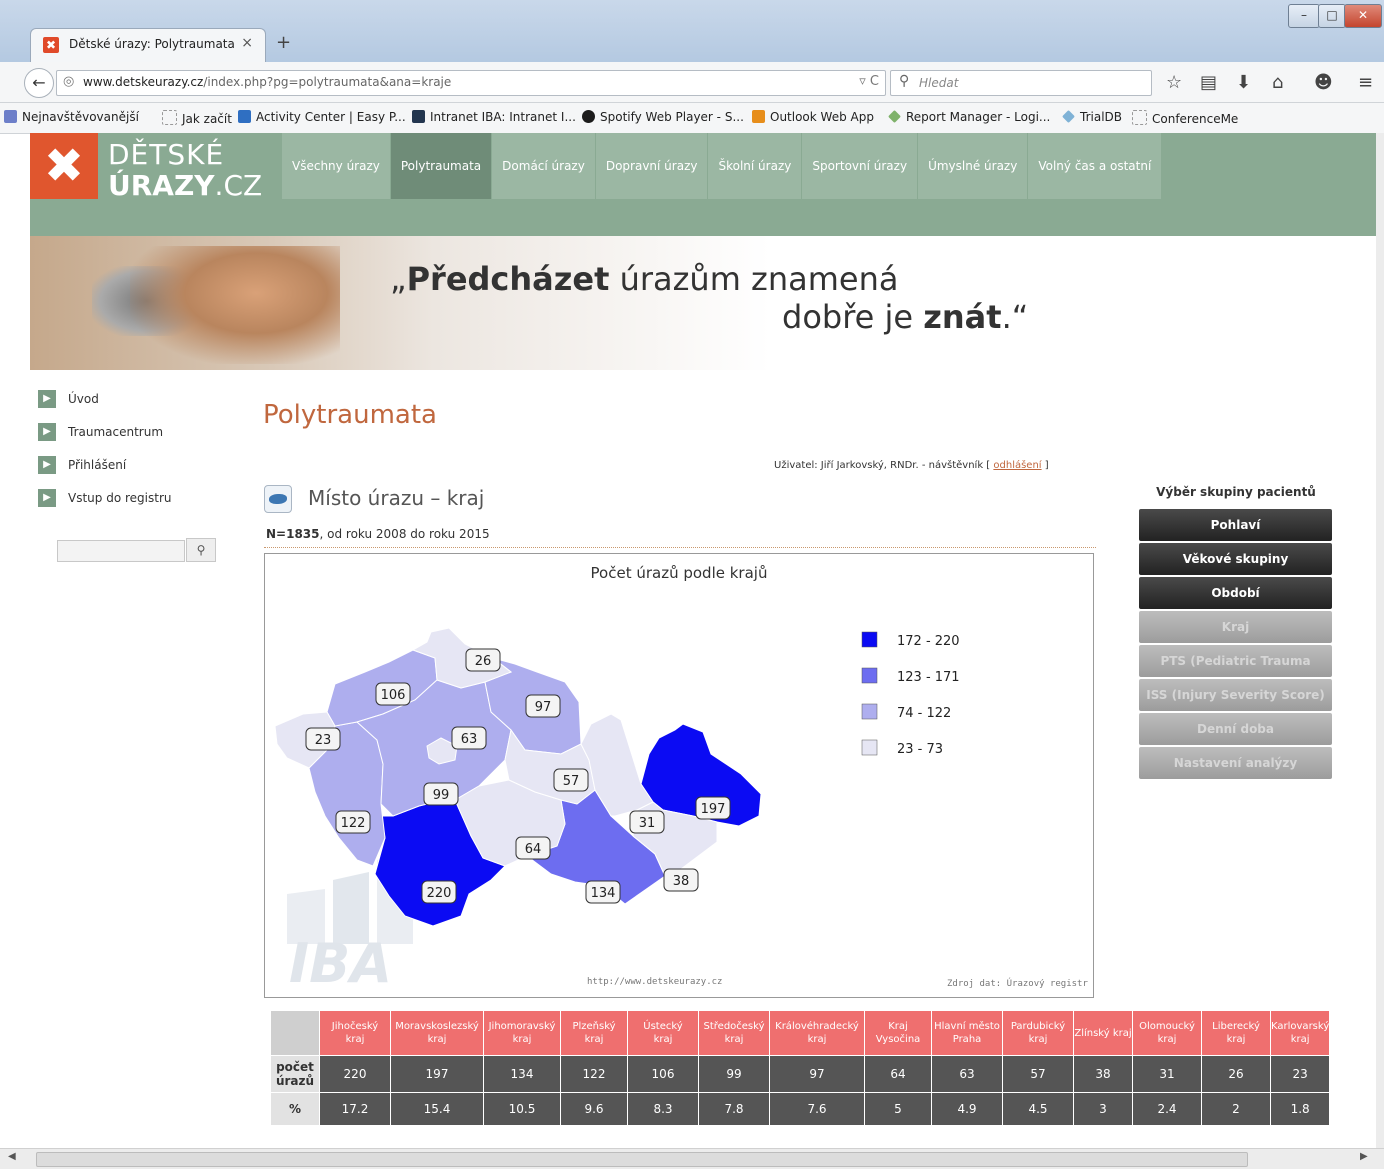  Describe the element at coordinates (1277, 82) in the screenshot. I see `home-icon: ⌂` at that location.